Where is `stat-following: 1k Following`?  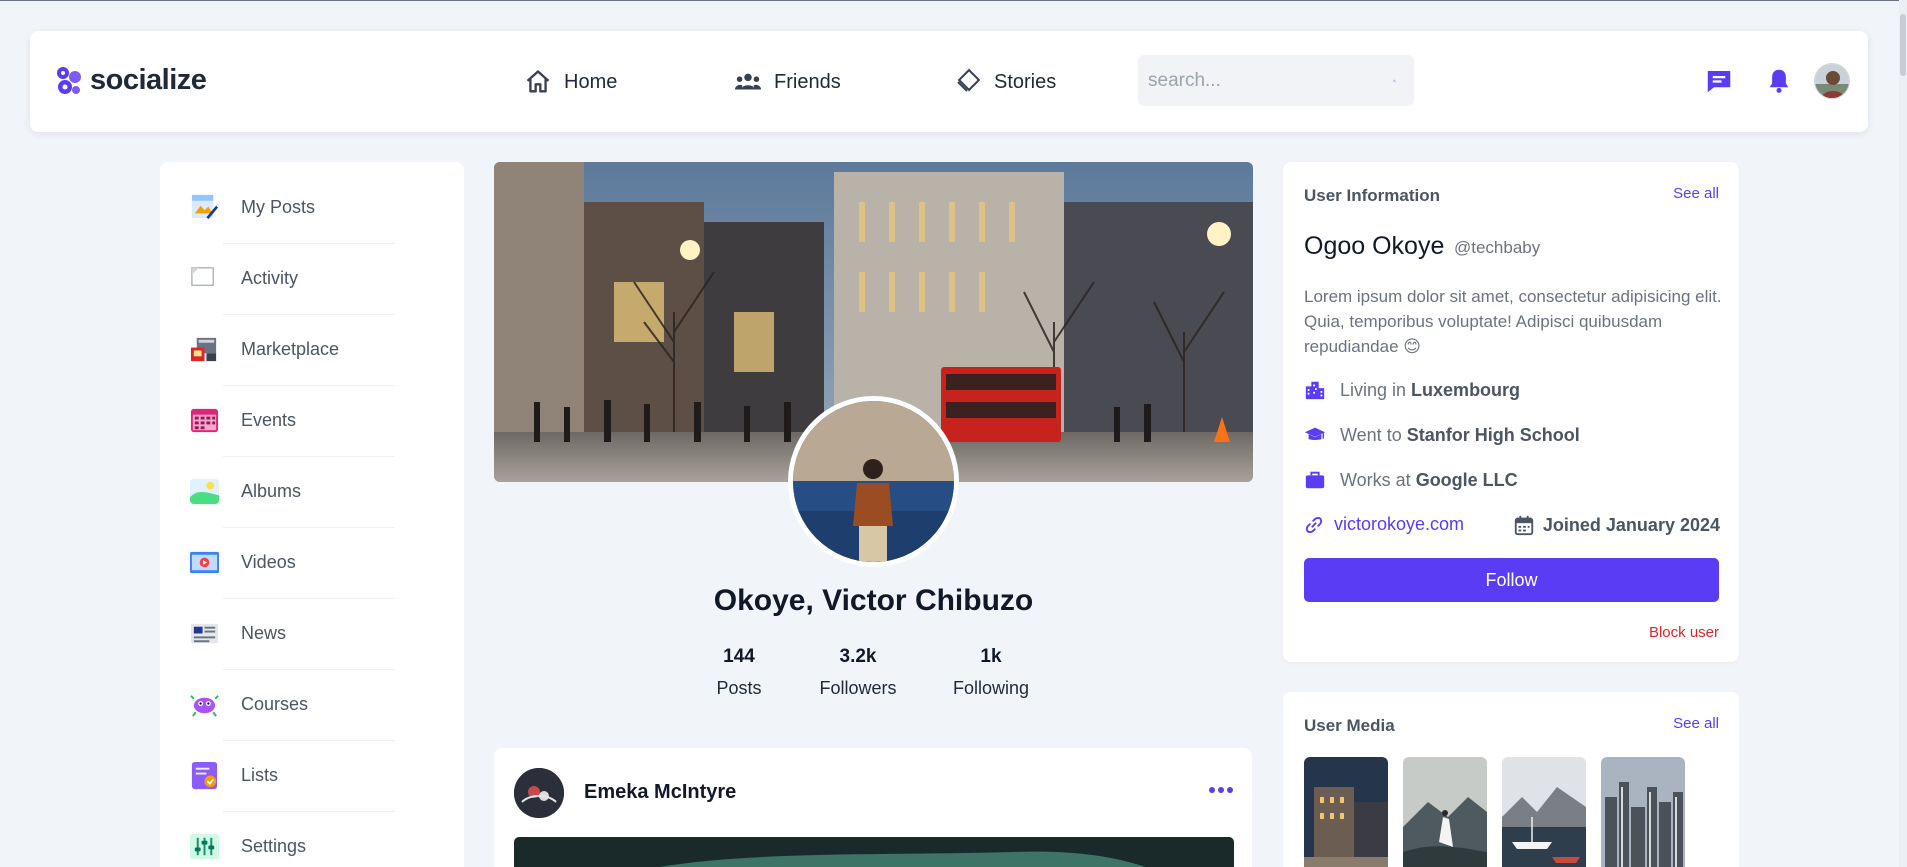 stat-following: 1k Following is located at coordinates (991, 672).